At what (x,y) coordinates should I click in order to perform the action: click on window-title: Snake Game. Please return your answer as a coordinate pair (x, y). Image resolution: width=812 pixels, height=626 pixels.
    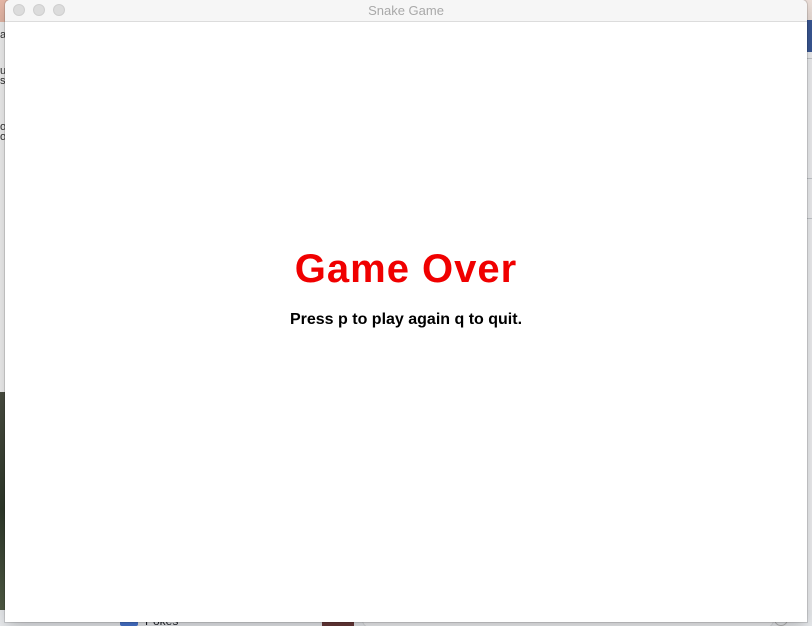
    Looking at the image, I should click on (406, 10).